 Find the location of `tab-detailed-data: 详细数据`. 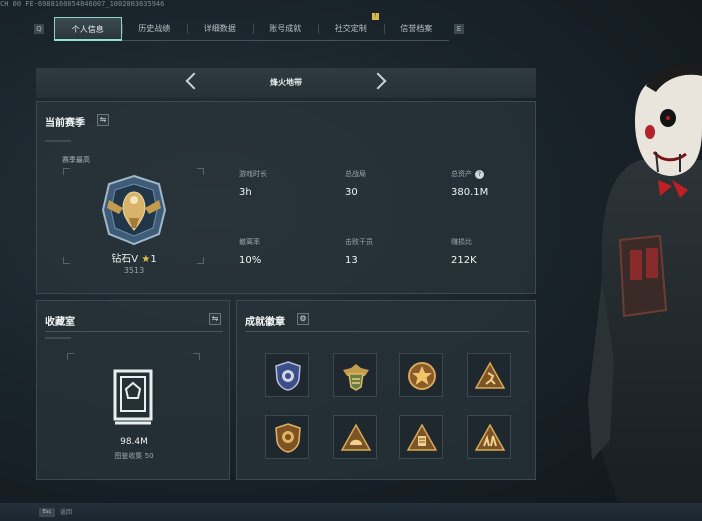

tab-detailed-data: 详细数据 is located at coordinates (220, 29).